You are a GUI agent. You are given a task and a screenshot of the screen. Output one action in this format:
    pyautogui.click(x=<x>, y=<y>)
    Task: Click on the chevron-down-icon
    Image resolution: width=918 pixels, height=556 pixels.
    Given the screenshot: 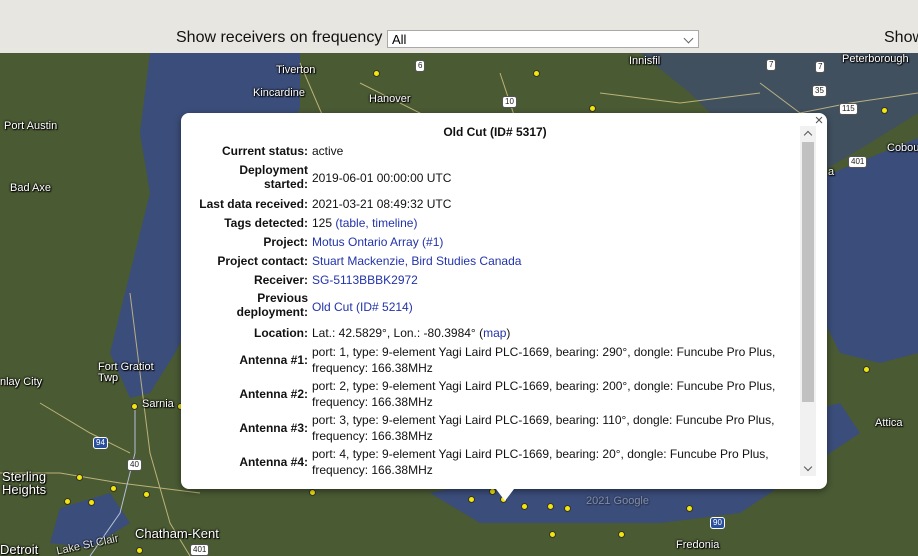 What is the action you would take?
    pyautogui.click(x=688, y=38)
    